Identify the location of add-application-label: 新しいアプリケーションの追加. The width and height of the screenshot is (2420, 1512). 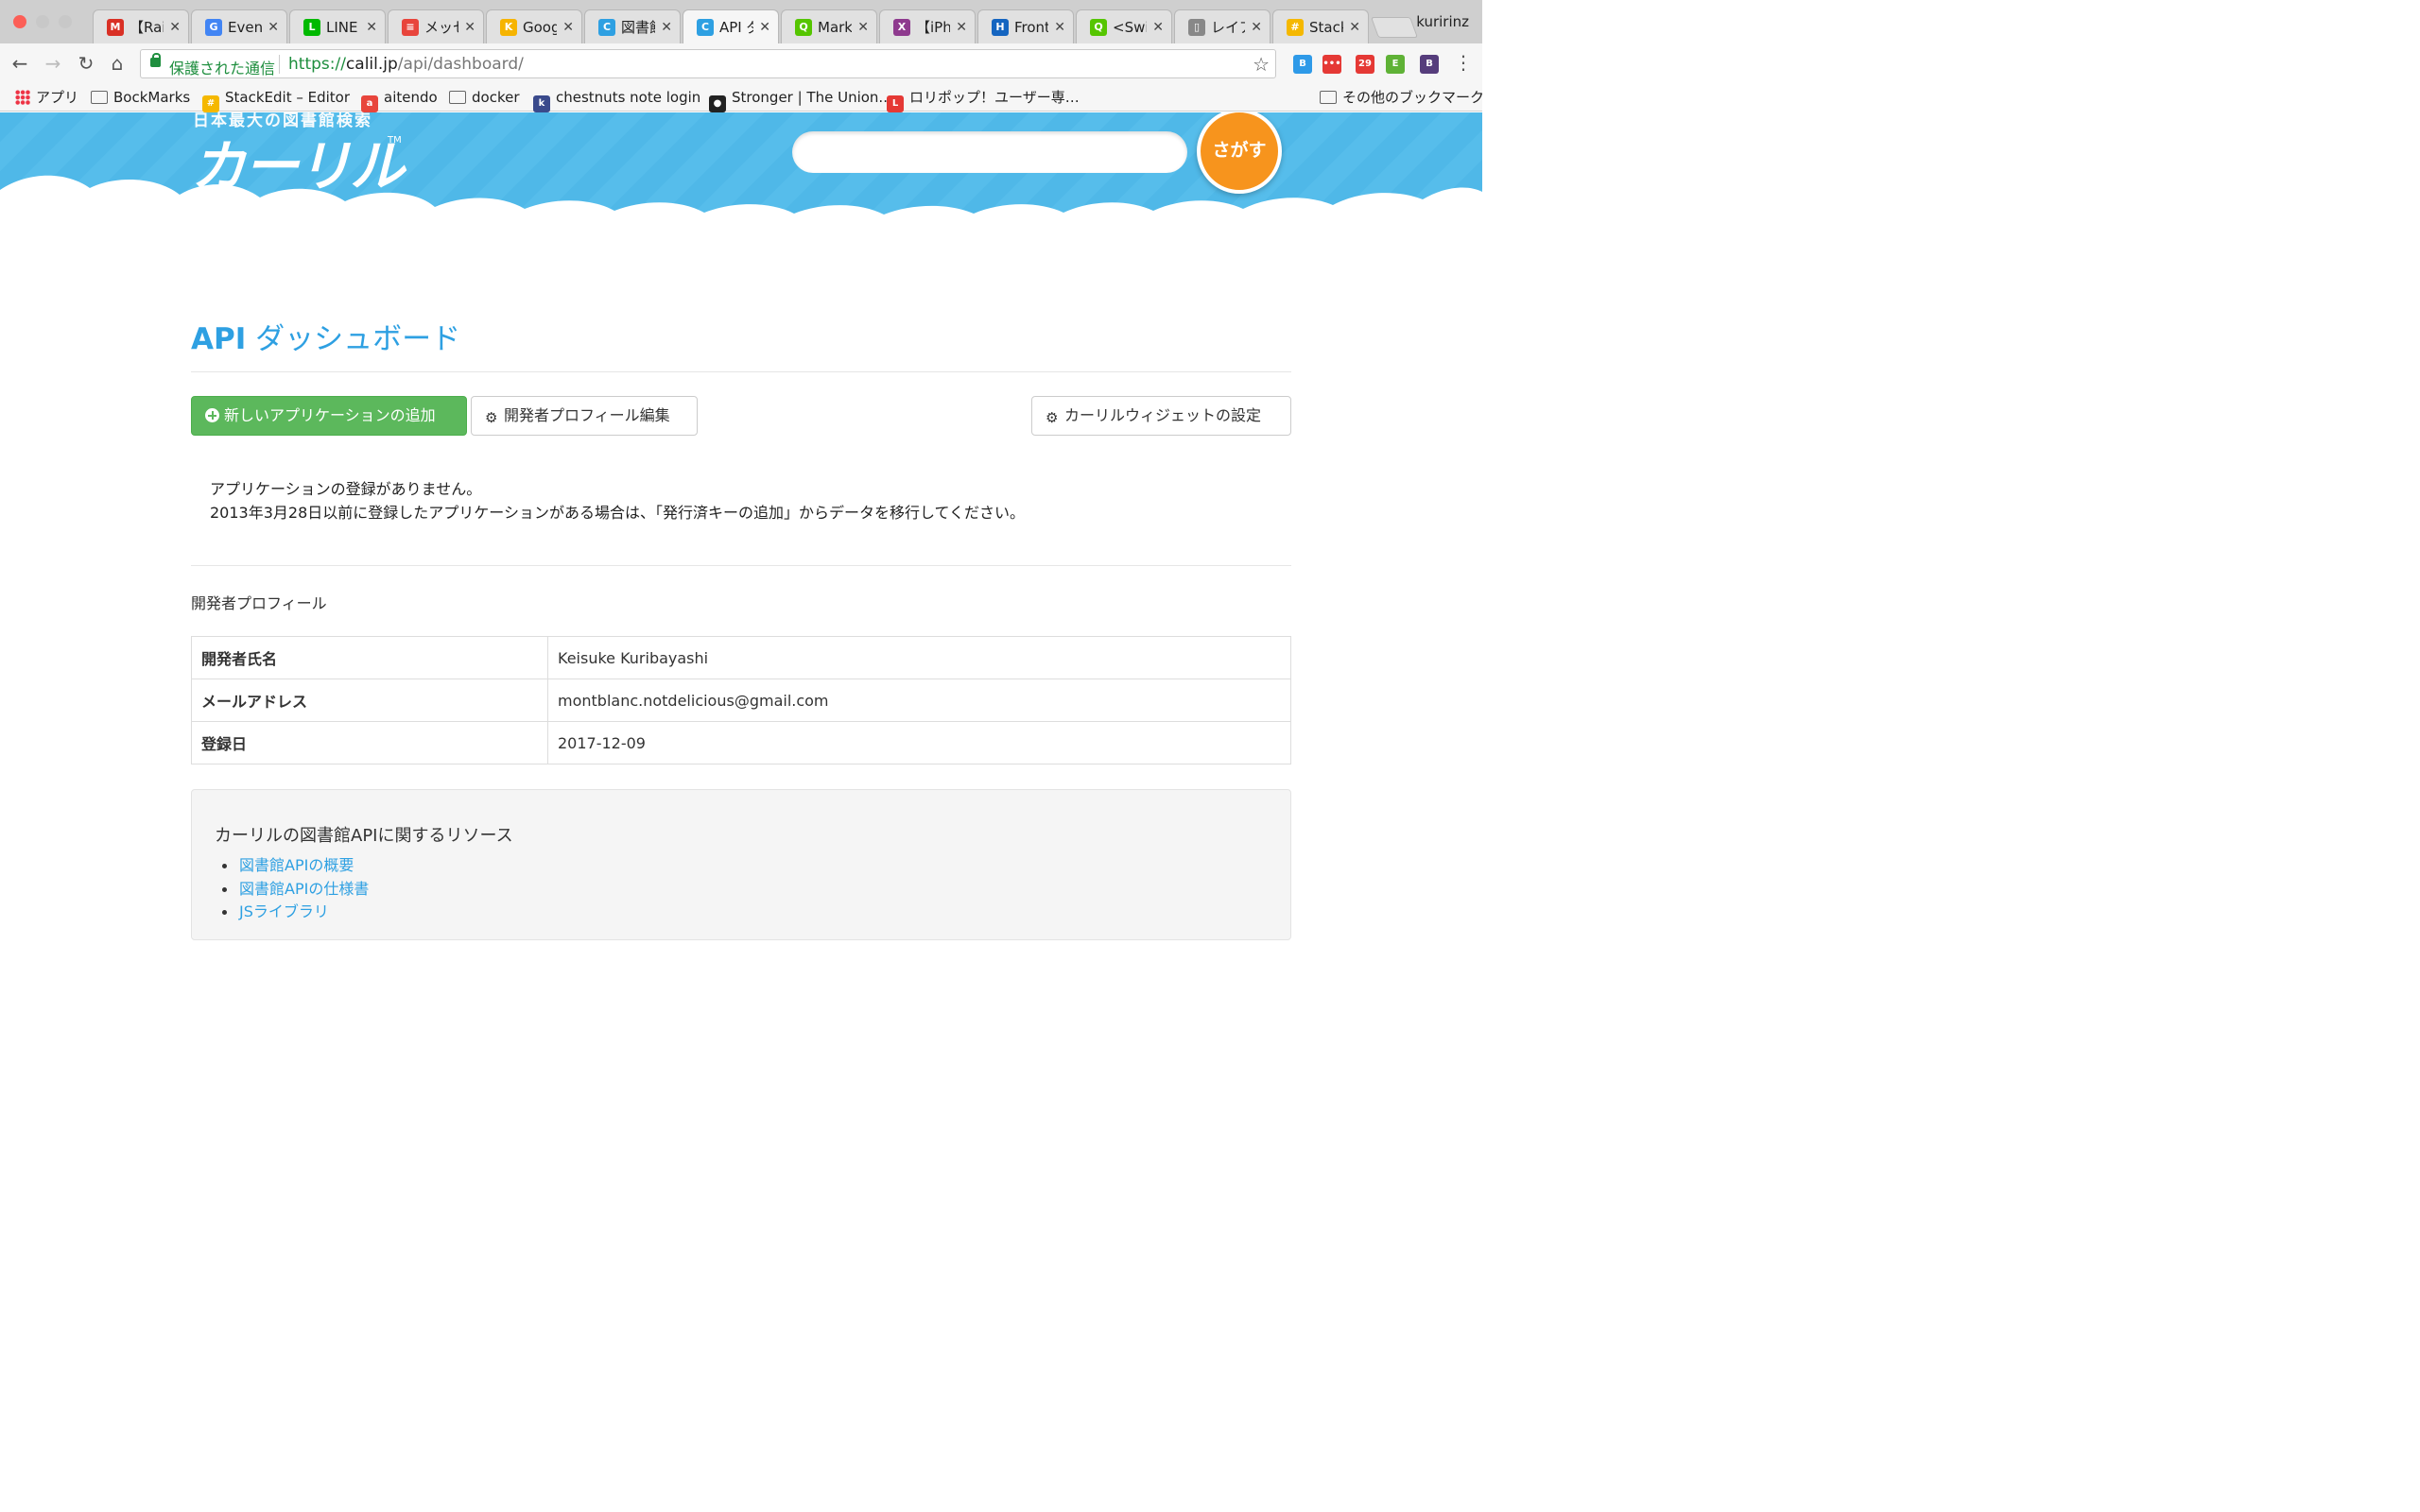
(330, 415).